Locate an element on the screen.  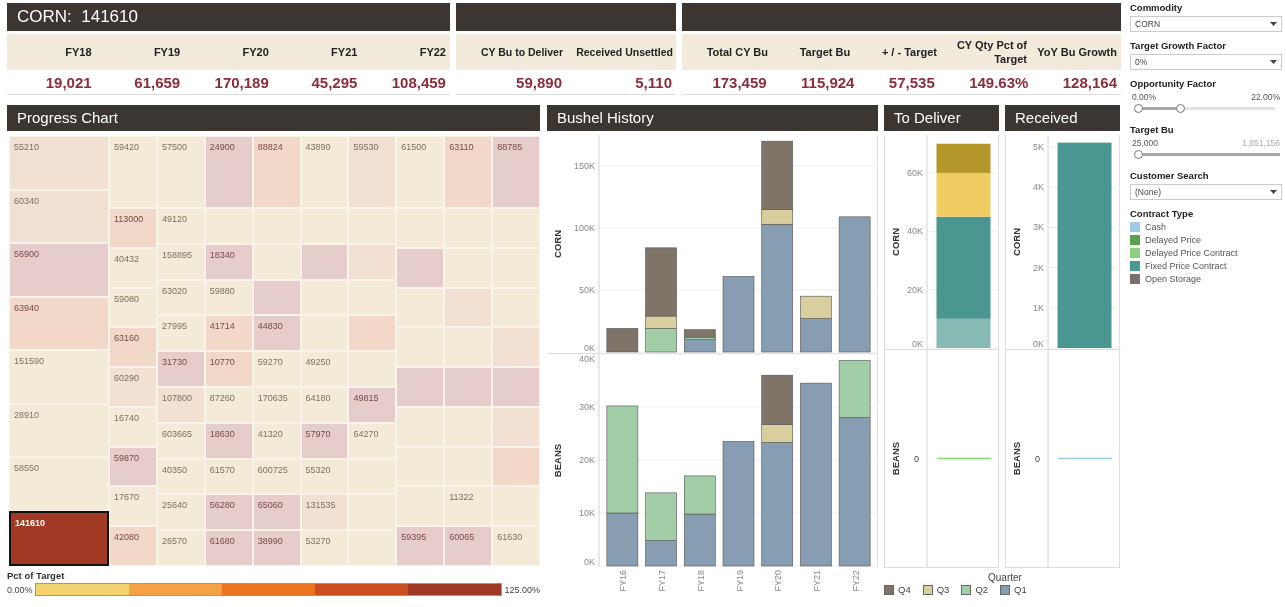
treemap-tile: 61680 is located at coordinates (228, 548).